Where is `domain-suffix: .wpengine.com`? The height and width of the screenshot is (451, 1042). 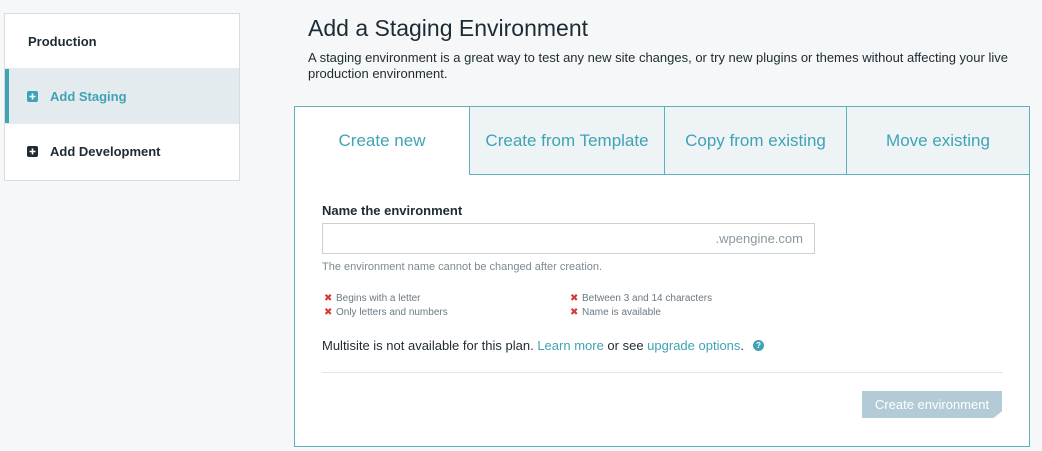
domain-suffix: .wpengine.com is located at coordinates (759, 238).